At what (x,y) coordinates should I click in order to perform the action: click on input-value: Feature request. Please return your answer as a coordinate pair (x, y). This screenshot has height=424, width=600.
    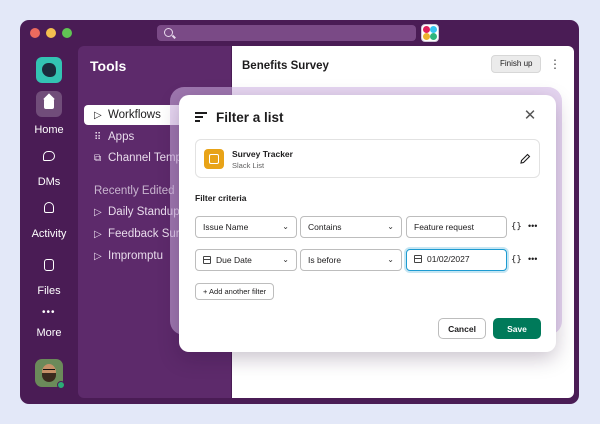
    Looking at the image, I should click on (444, 227).